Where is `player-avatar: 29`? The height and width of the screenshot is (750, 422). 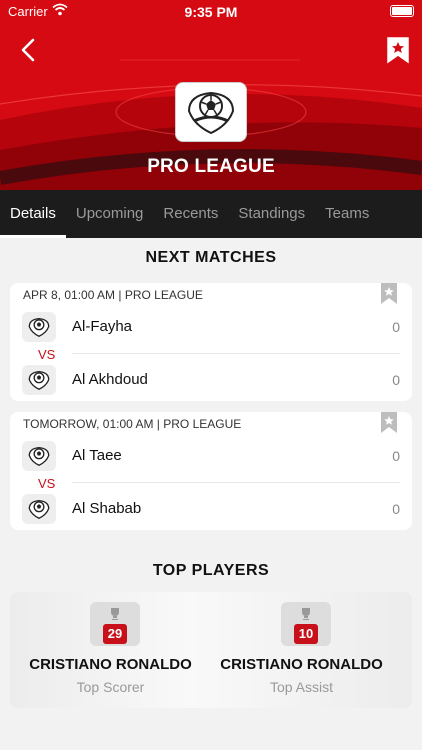
player-avatar: 29 is located at coordinates (115, 624).